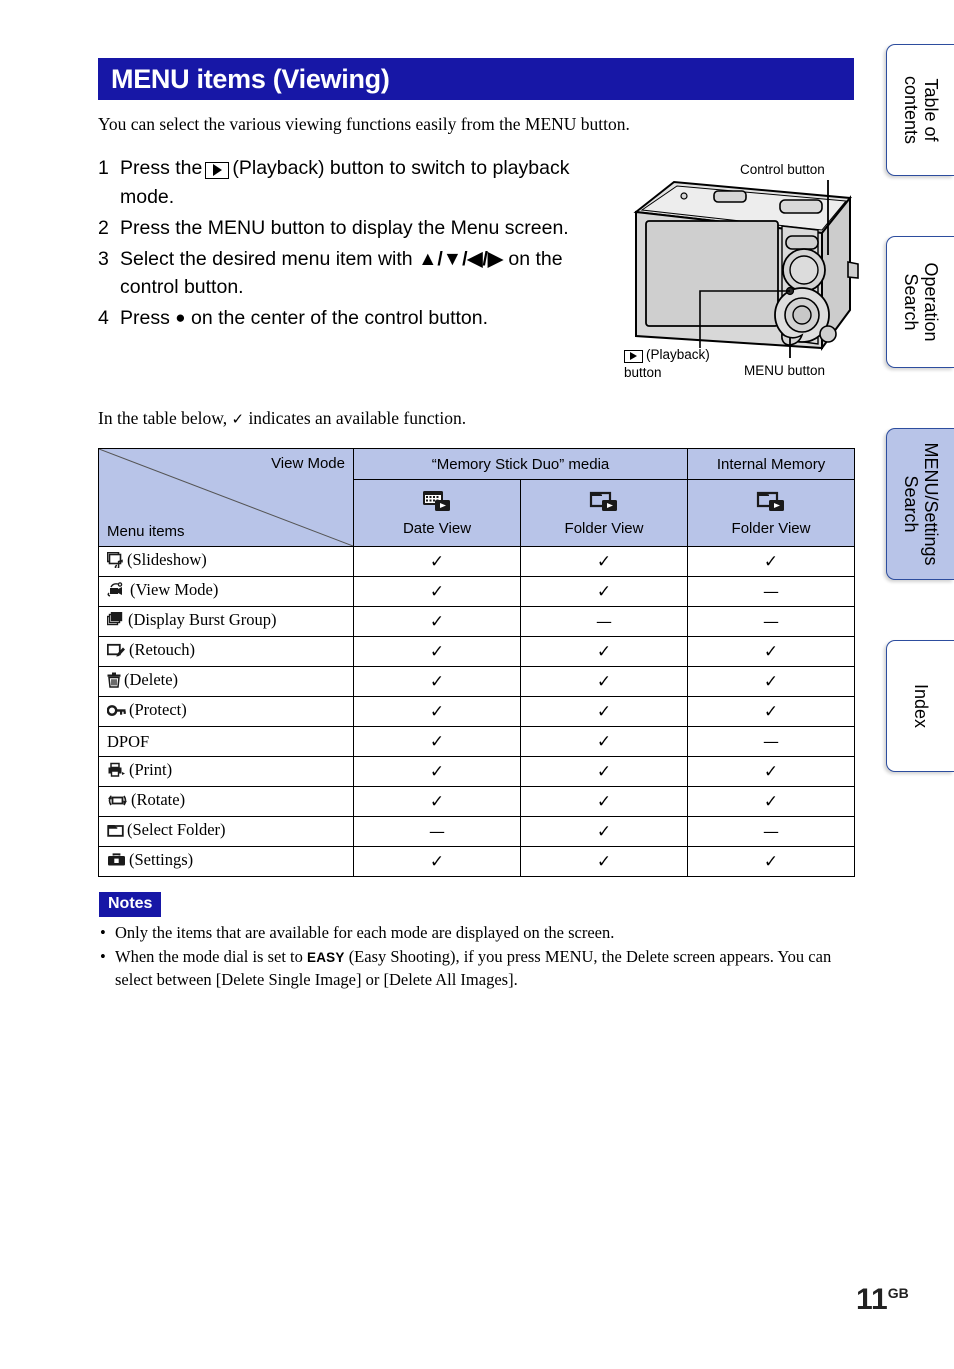 Image resolution: width=954 pixels, height=1369 pixels. I want to click on folder-view-icon, so click(604, 503).